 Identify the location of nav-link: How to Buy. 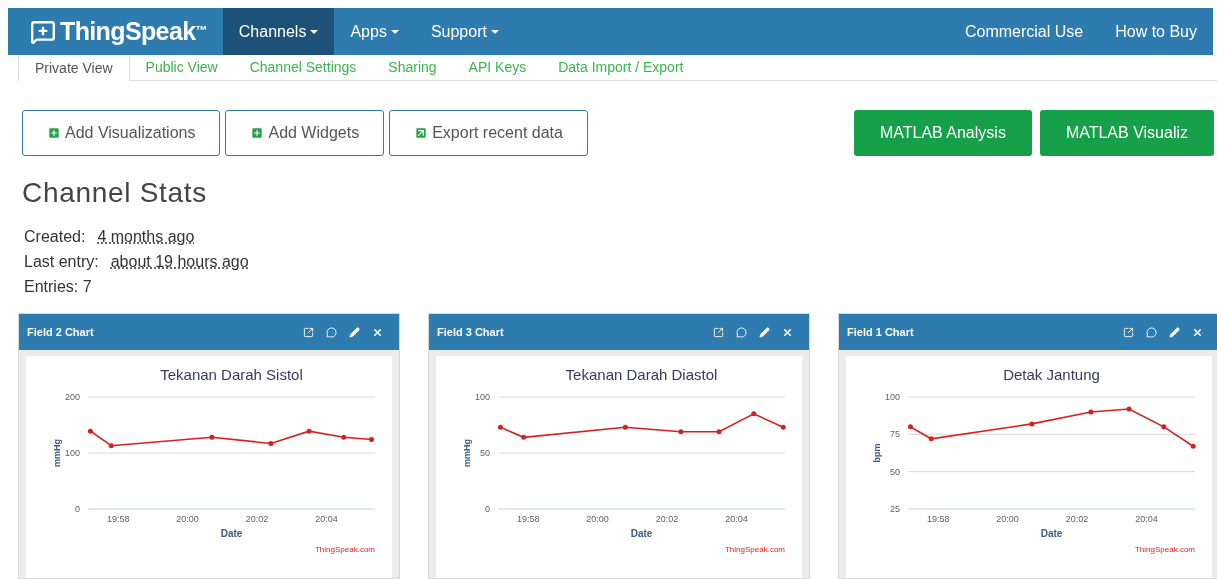
(1156, 31).